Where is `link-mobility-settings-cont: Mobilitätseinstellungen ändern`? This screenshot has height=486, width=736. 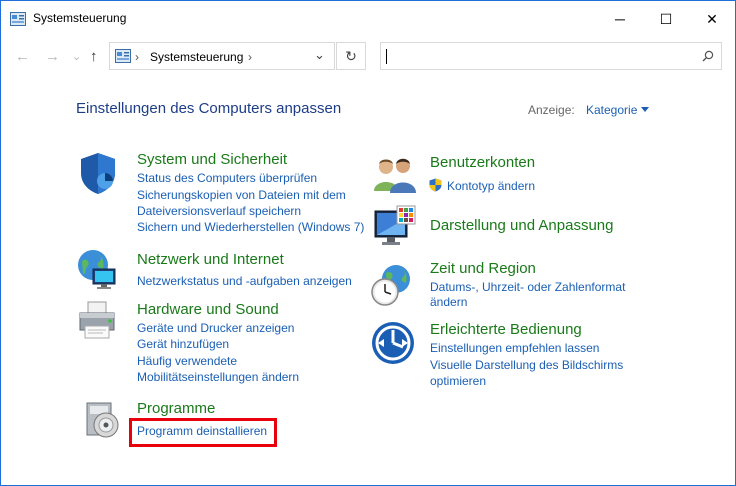
link-mobility-settings-cont: Mobilitätseinstellungen ändern is located at coordinates (218, 377).